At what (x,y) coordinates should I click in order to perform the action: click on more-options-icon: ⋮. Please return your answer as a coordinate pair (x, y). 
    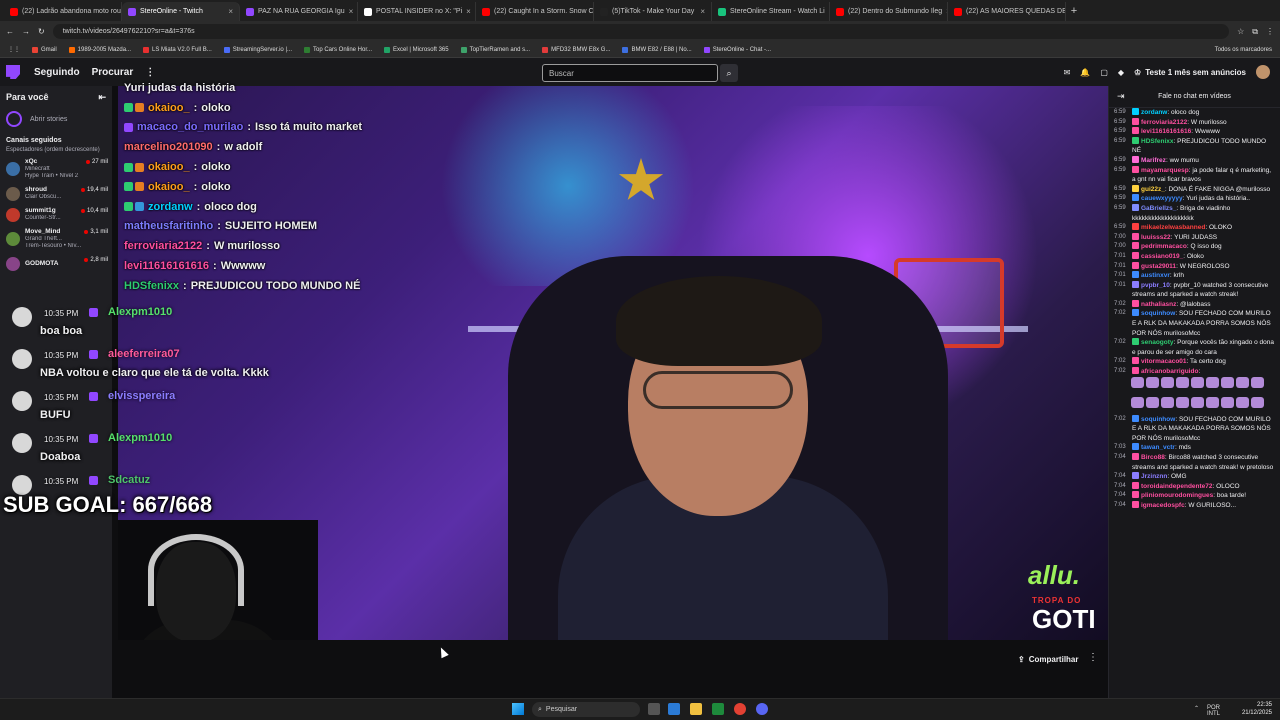
    Looking at the image, I should click on (1093, 657).